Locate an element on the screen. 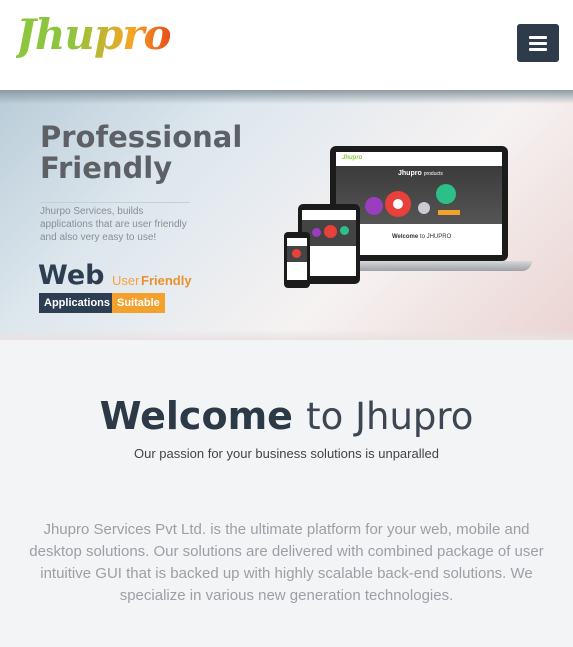  hero-bottom-shadow is located at coordinates (286, 335).